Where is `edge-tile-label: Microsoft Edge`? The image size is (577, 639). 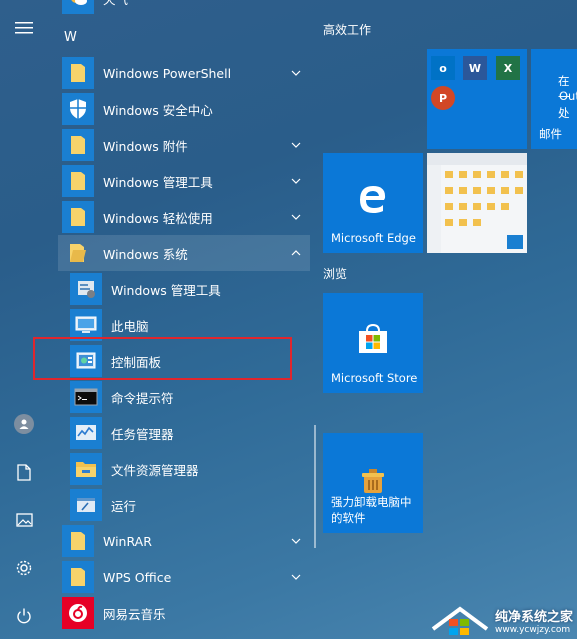 edge-tile-label: Microsoft Edge is located at coordinates (373, 238).